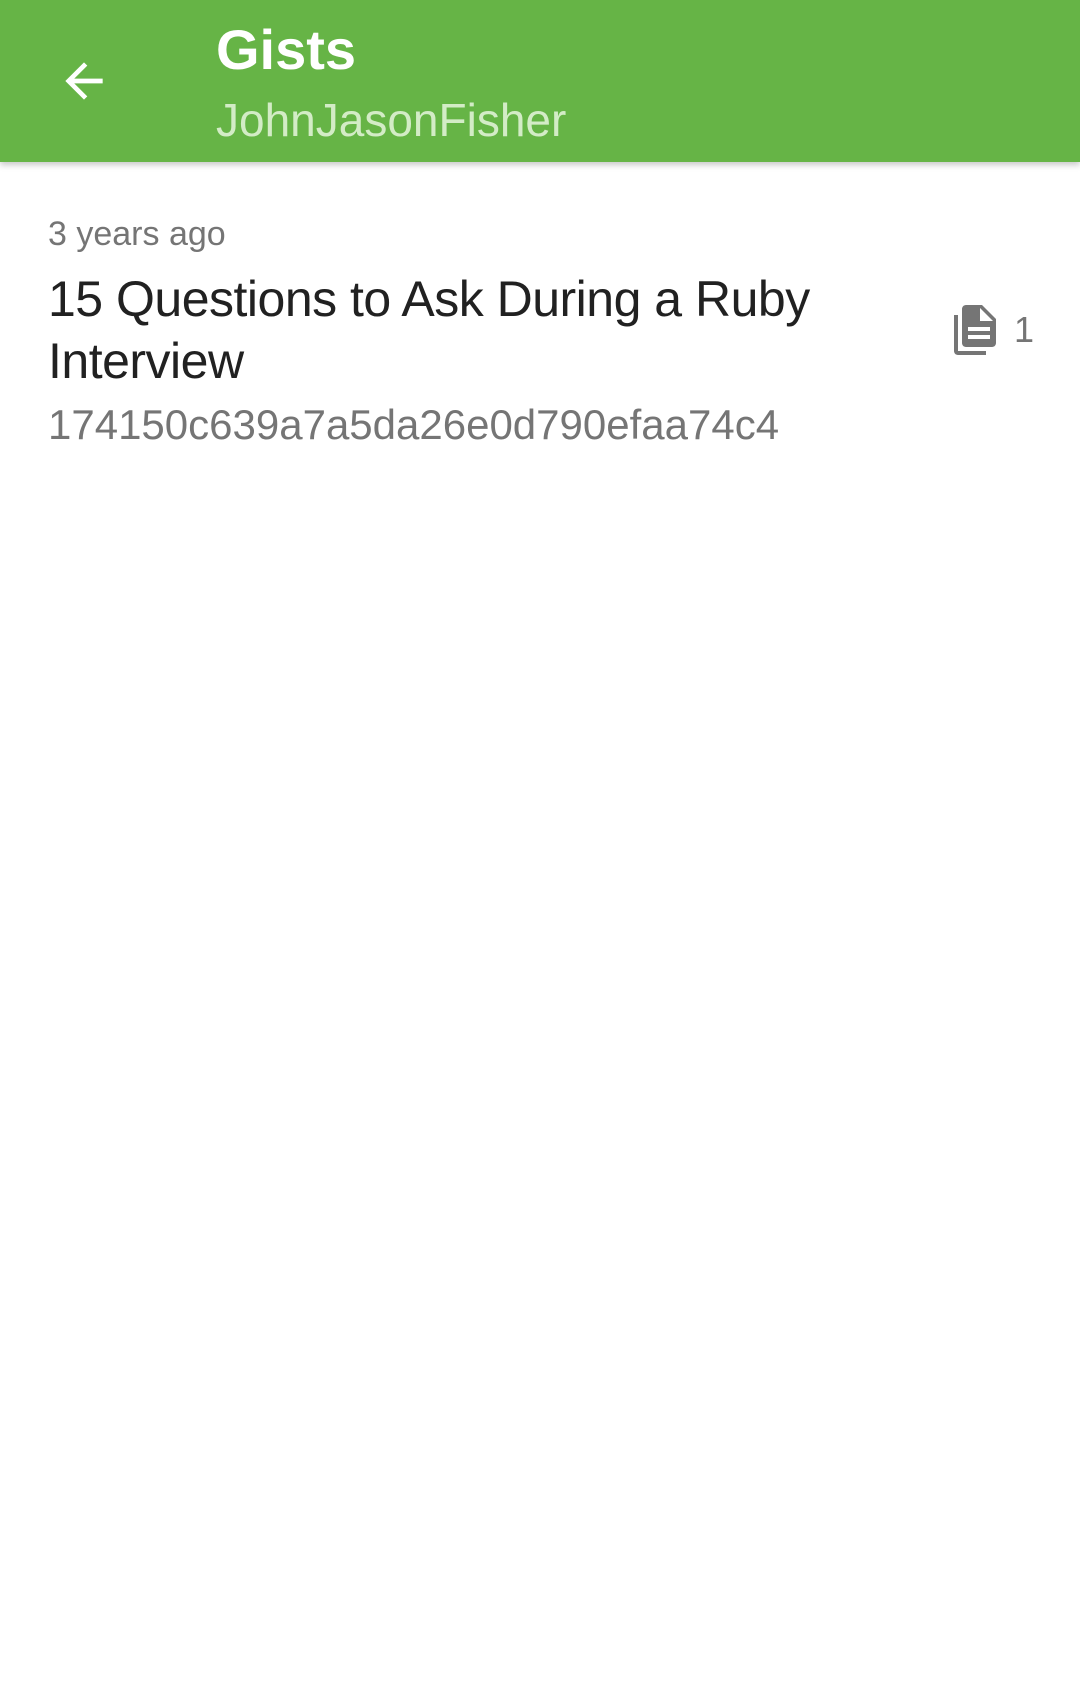 The height and width of the screenshot is (1699, 1080). I want to click on app-bar: Gists JohnJasonFisher, so click(540, 81).